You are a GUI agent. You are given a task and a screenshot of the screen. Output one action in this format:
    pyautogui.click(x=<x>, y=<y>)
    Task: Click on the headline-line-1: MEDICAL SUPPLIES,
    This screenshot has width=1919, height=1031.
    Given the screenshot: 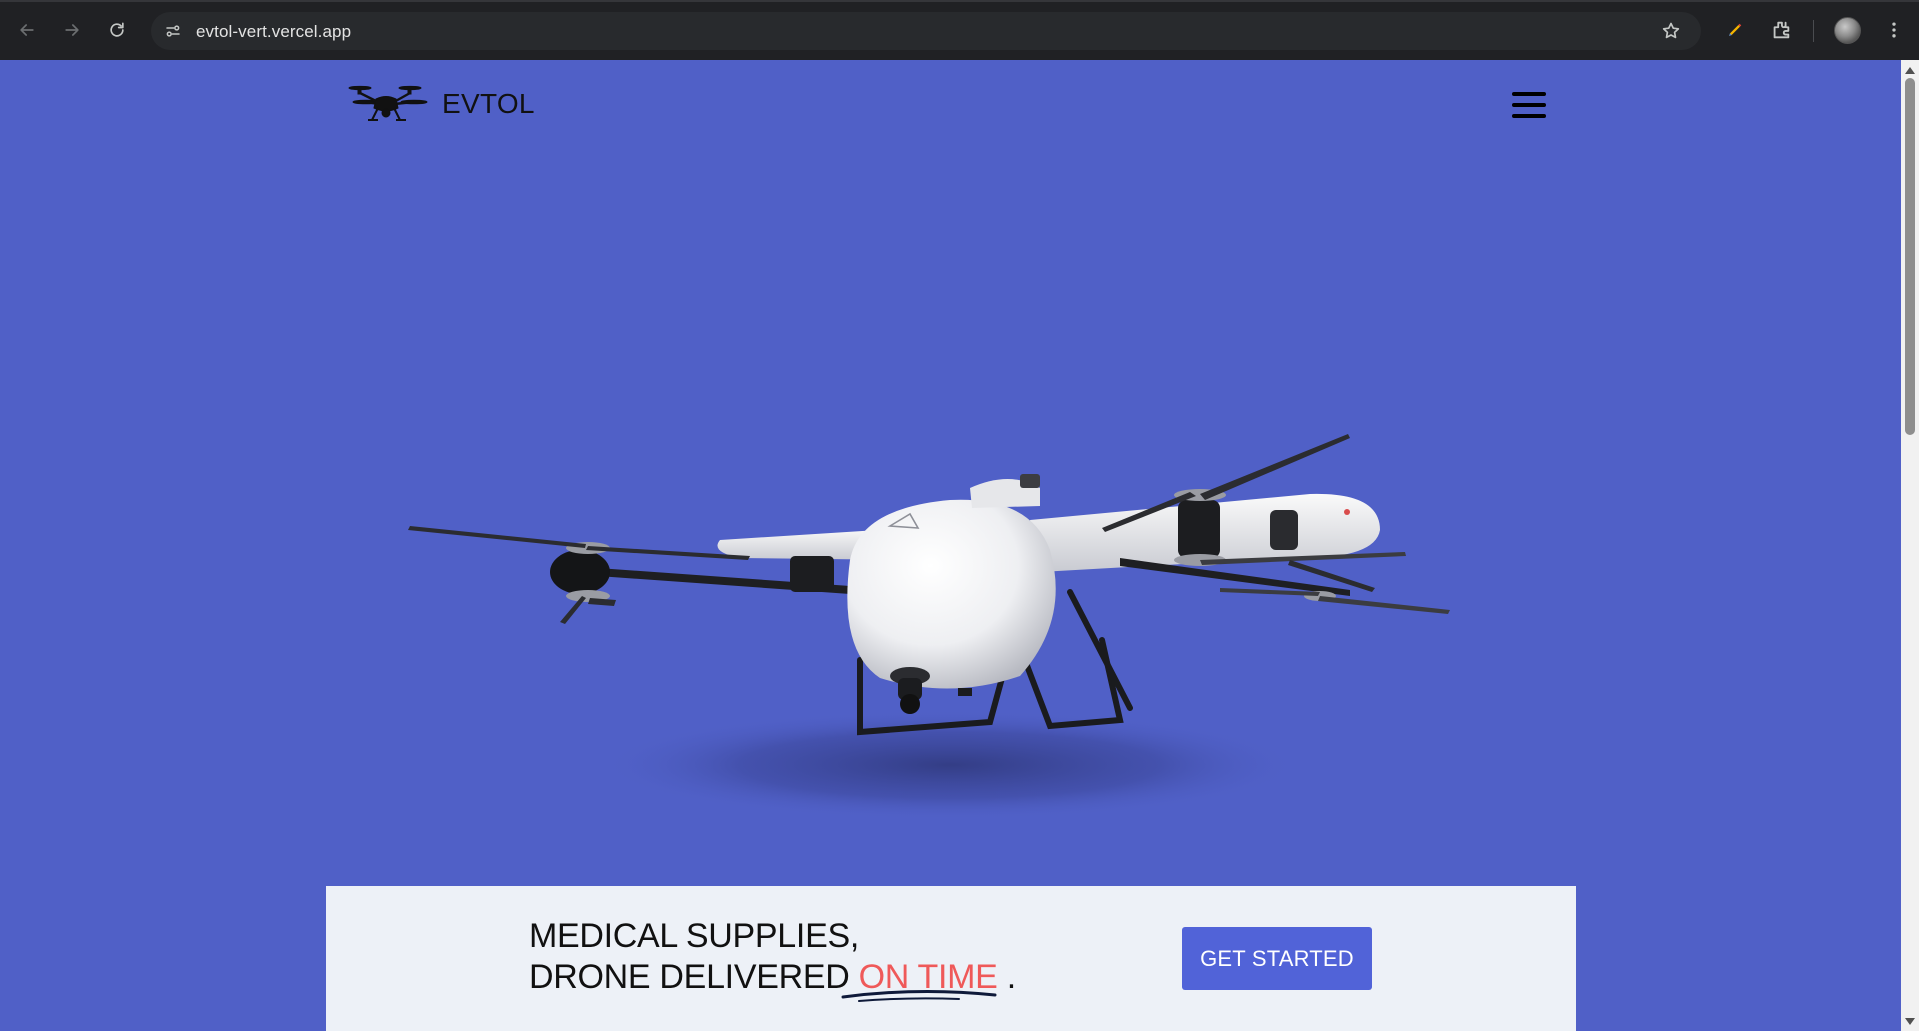 What is the action you would take?
    pyautogui.click(x=694, y=936)
    